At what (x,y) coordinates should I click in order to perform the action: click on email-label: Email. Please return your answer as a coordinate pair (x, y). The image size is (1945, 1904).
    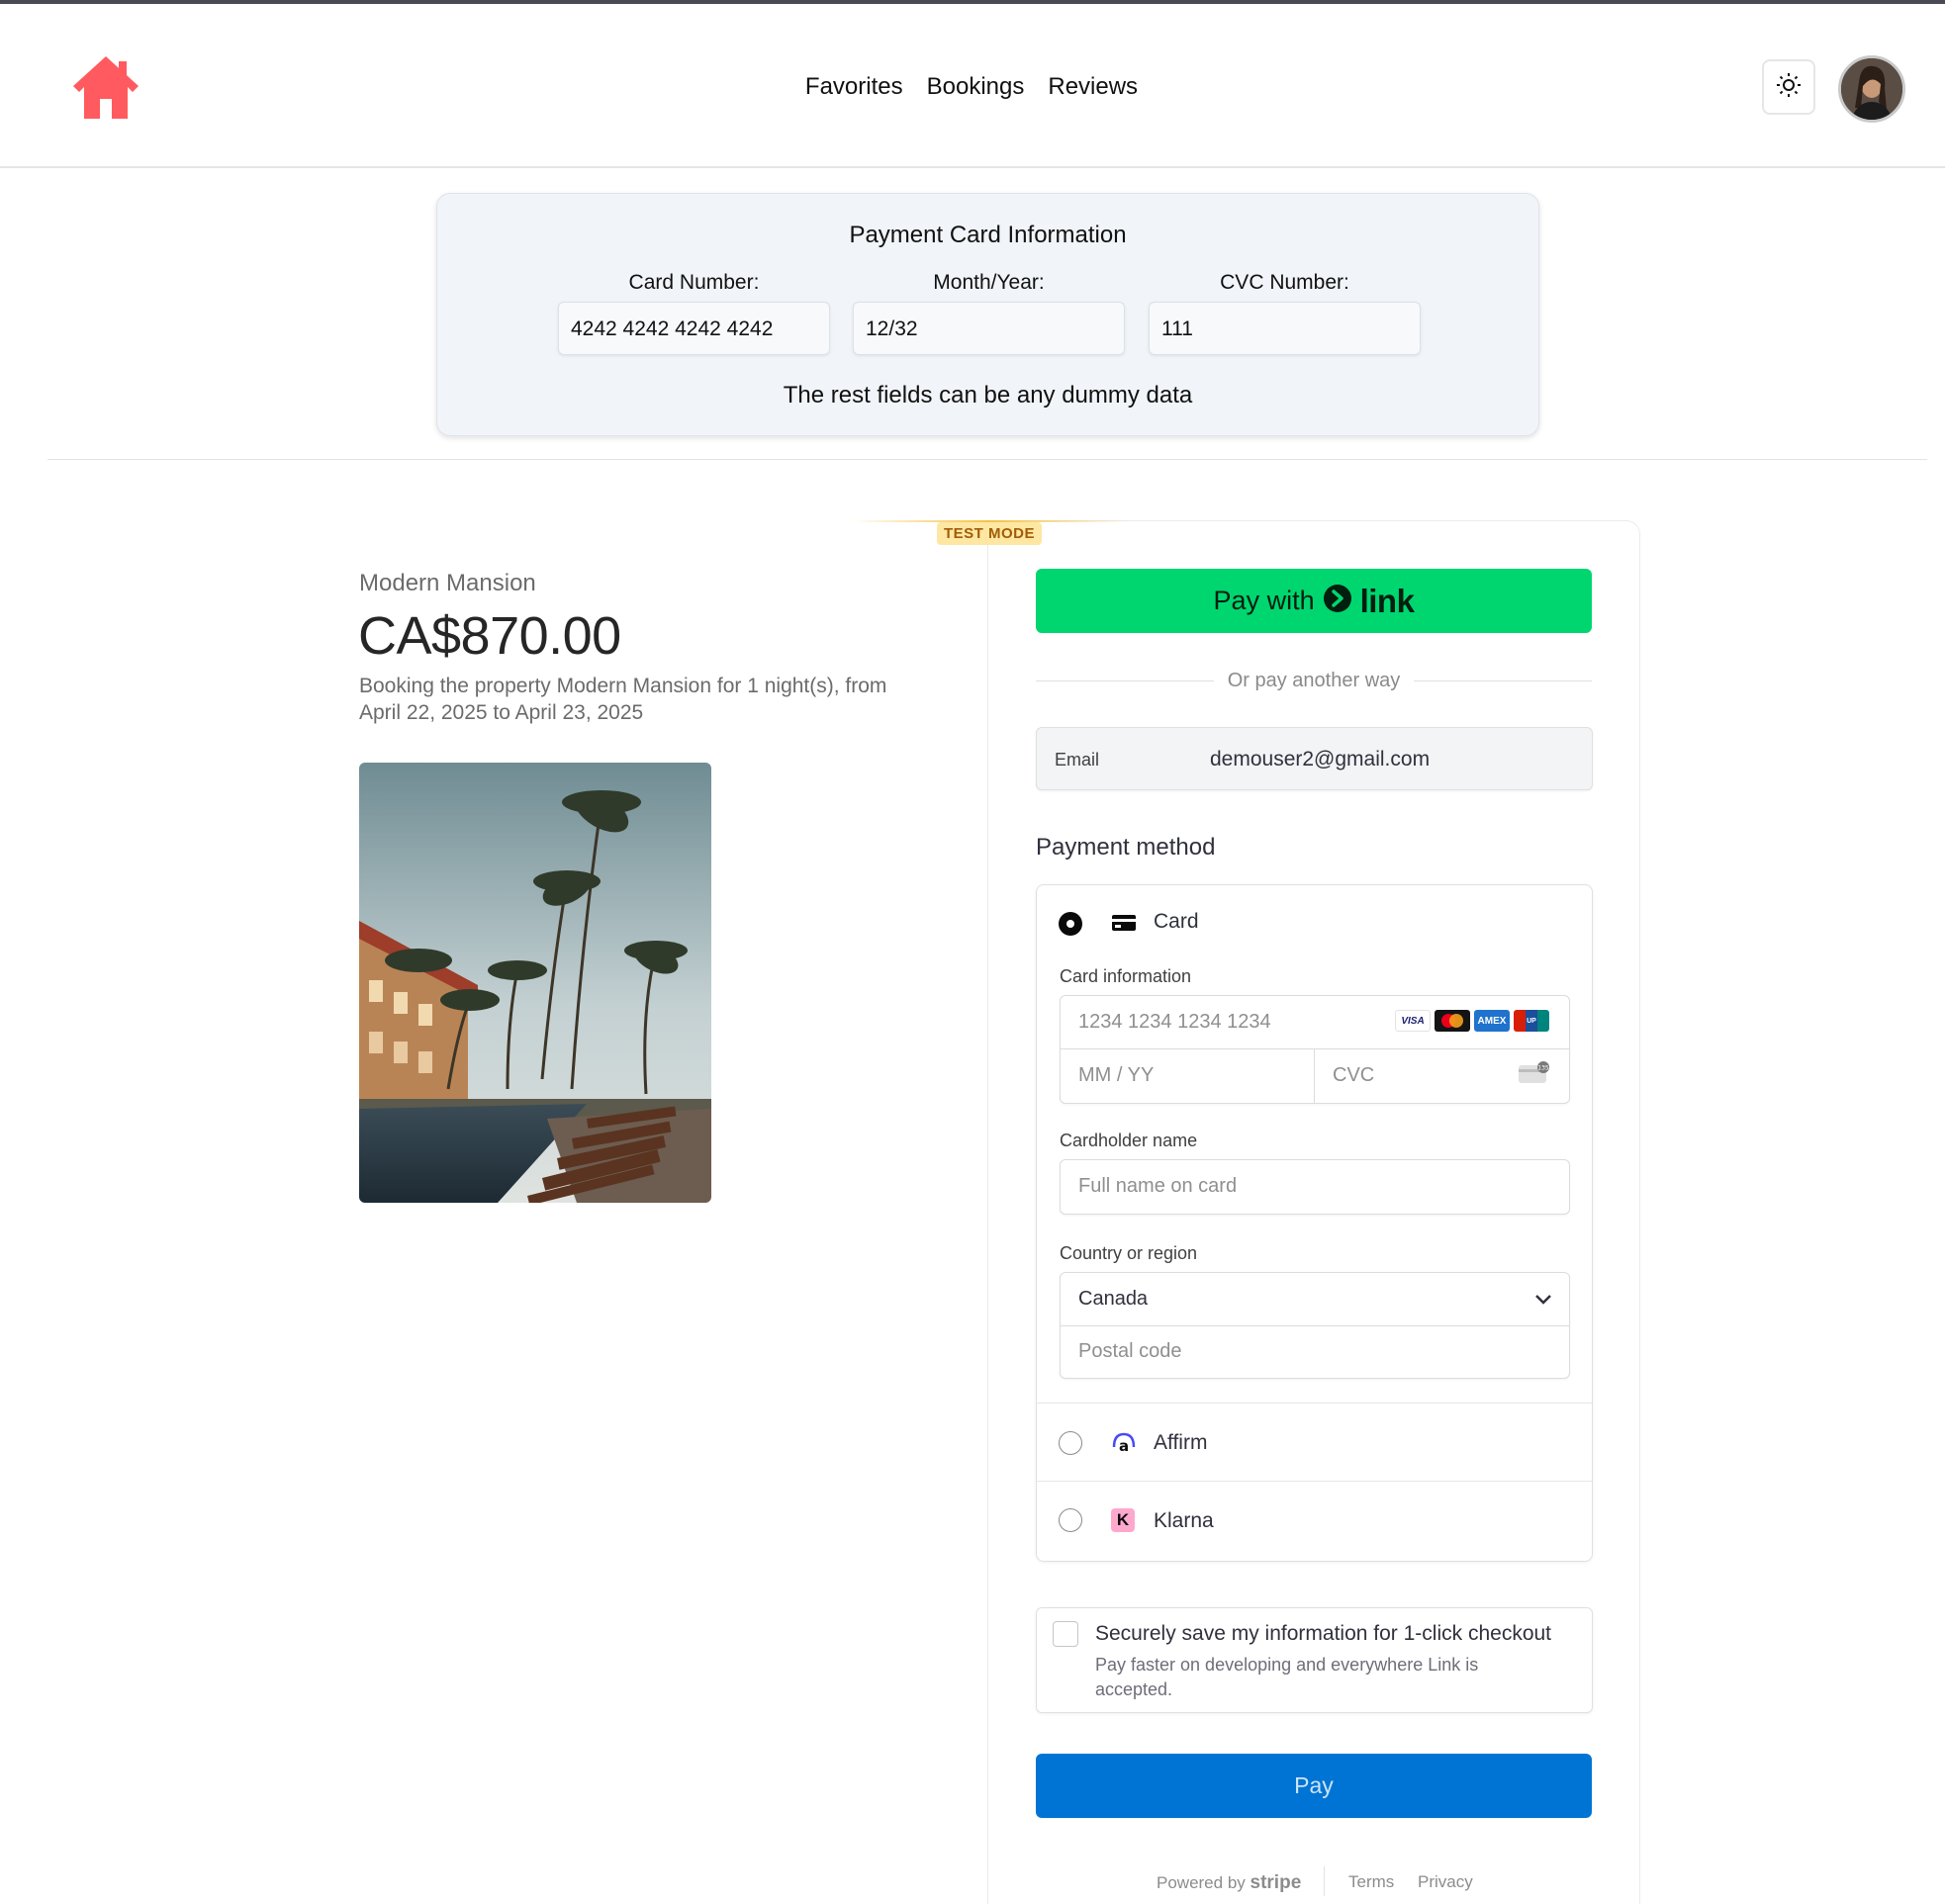
    Looking at the image, I should click on (1077, 760).